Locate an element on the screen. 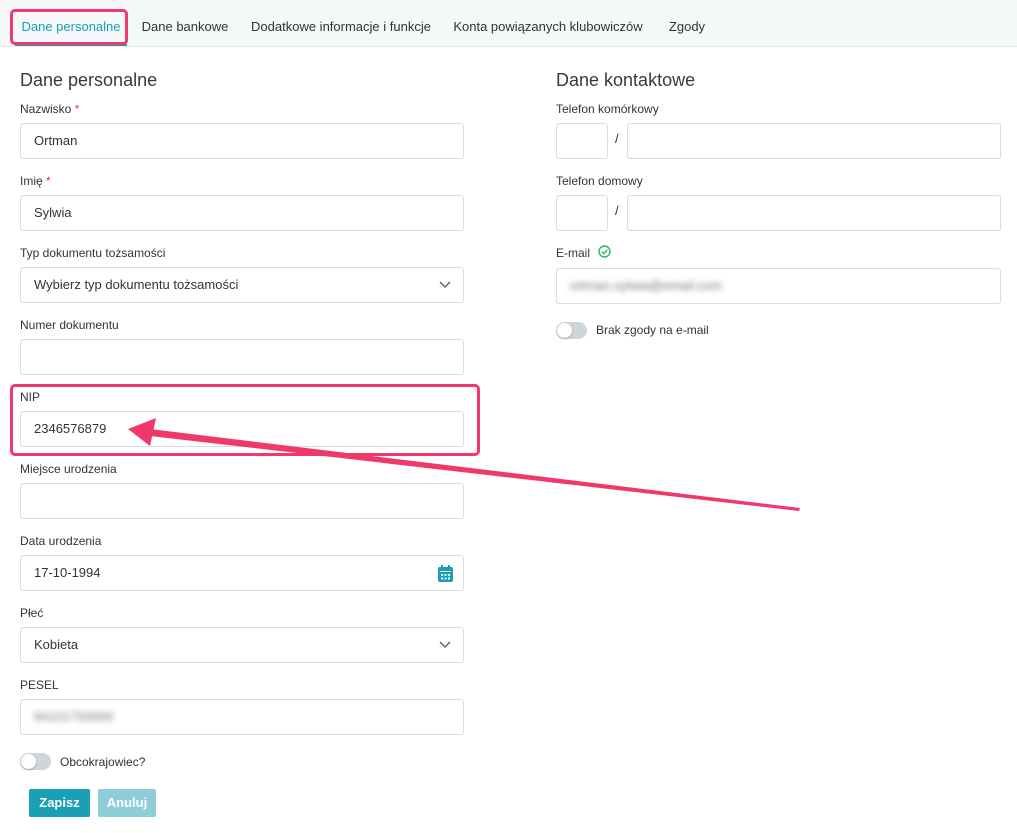 The image size is (1017, 833). first-name-label: Imię * is located at coordinates (35, 181).